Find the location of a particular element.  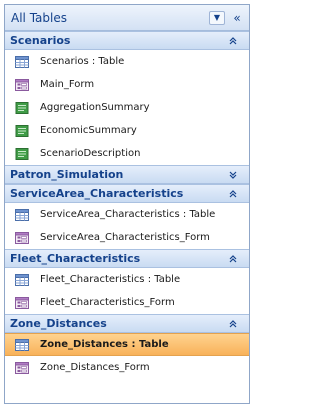

nav-item: Scenarios : Table is located at coordinates (127, 61).